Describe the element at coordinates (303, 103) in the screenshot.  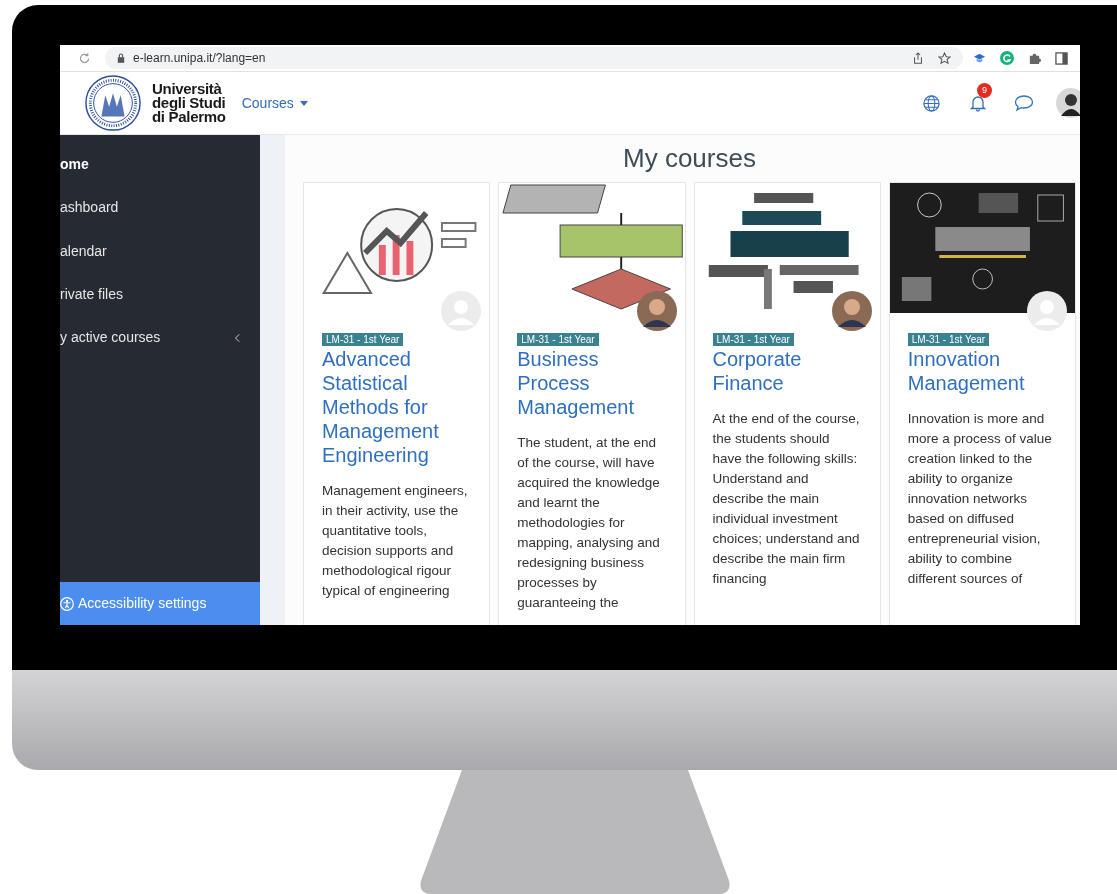
I see `caret-icon` at that location.